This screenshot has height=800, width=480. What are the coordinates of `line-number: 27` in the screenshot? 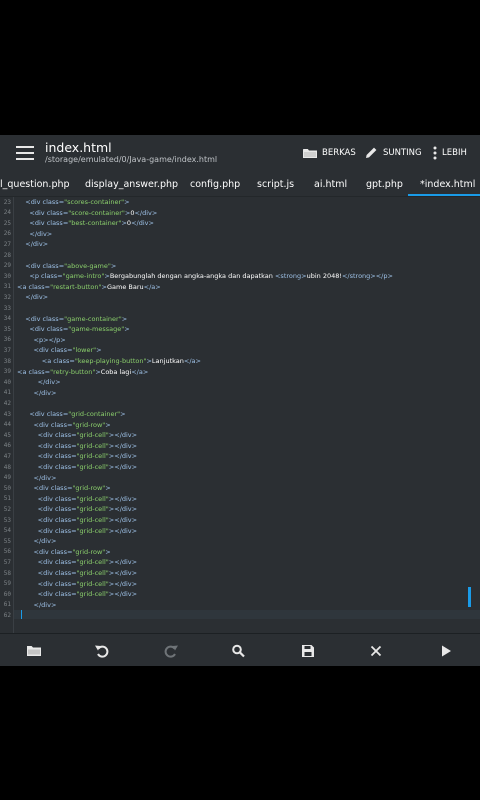 It's located at (7, 244).